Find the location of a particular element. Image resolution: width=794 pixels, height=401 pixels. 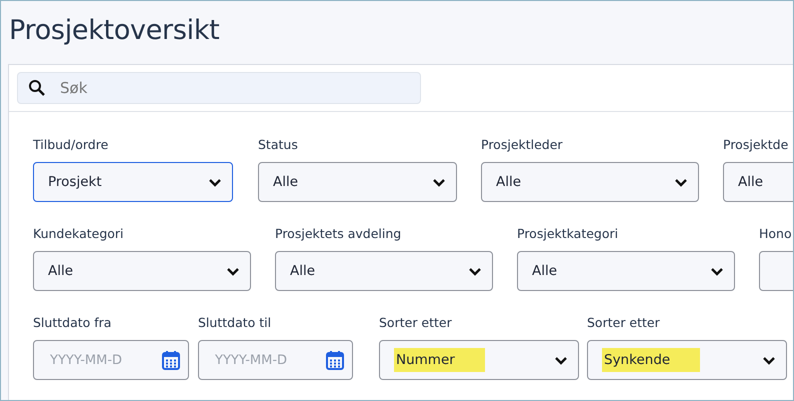

search-icon is located at coordinates (37, 88).